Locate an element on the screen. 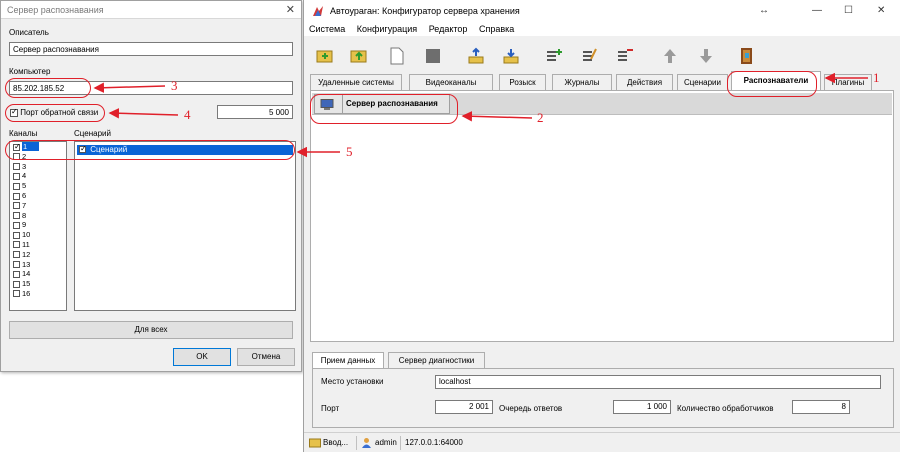 The height and width of the screenshot is (453, 900). channel-item: 3 is located at coordinates (38, 167).